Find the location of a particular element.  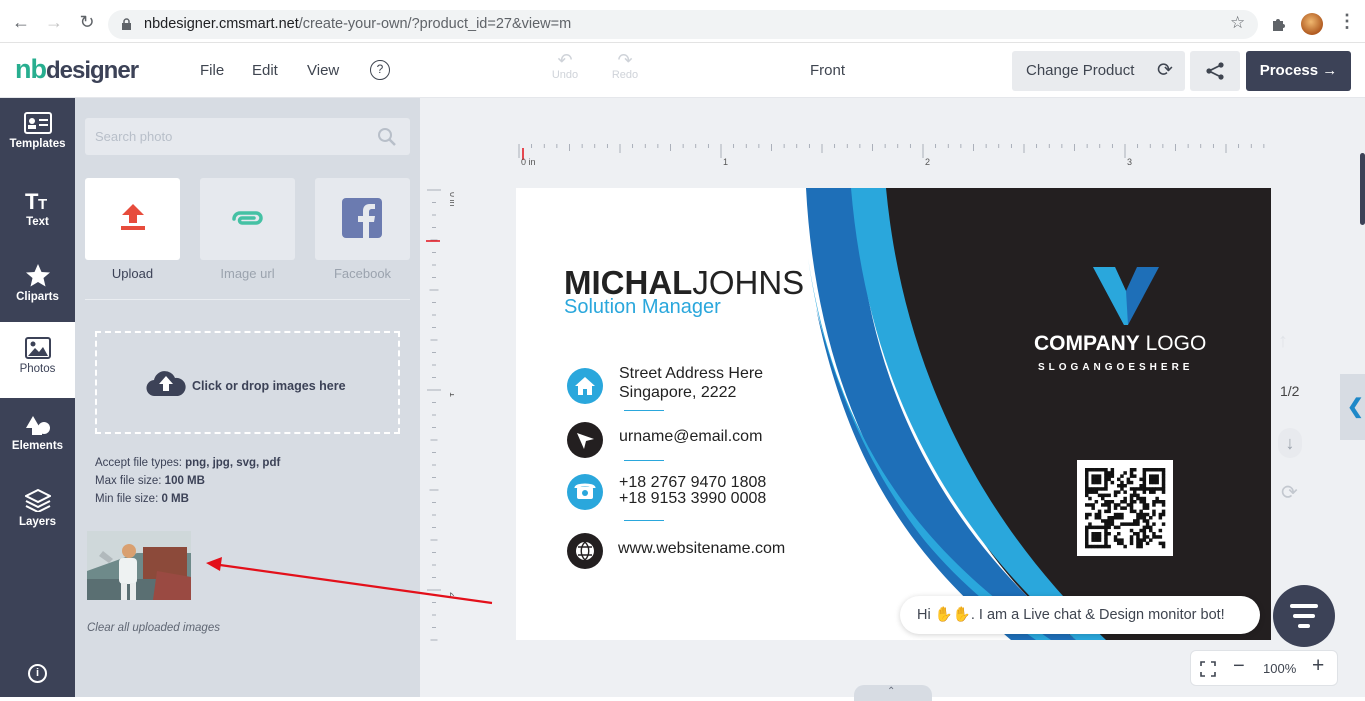

card-phone2: +18 9153 3990 0008 is located at coordinates (692, 499).